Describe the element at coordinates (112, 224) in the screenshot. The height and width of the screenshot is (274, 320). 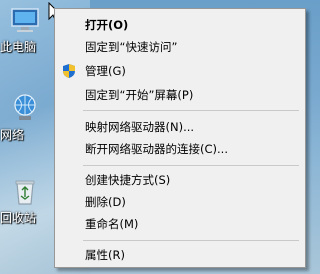
I see `menu-item-label: 重命名(M)` at that location.